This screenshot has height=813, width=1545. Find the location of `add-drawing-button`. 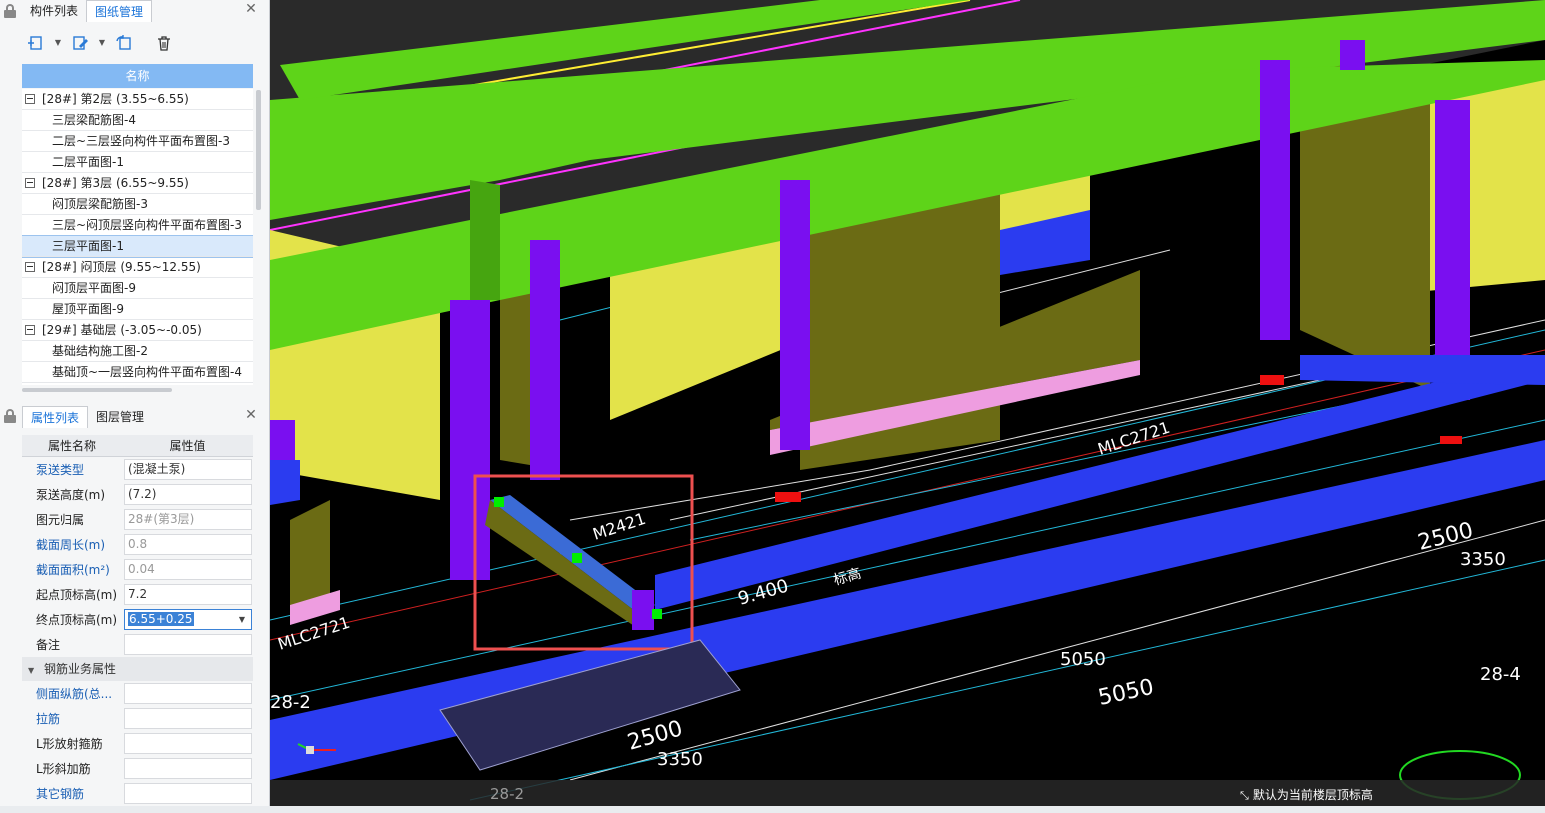

add-drawing-button is located at coordinates (36, 43).